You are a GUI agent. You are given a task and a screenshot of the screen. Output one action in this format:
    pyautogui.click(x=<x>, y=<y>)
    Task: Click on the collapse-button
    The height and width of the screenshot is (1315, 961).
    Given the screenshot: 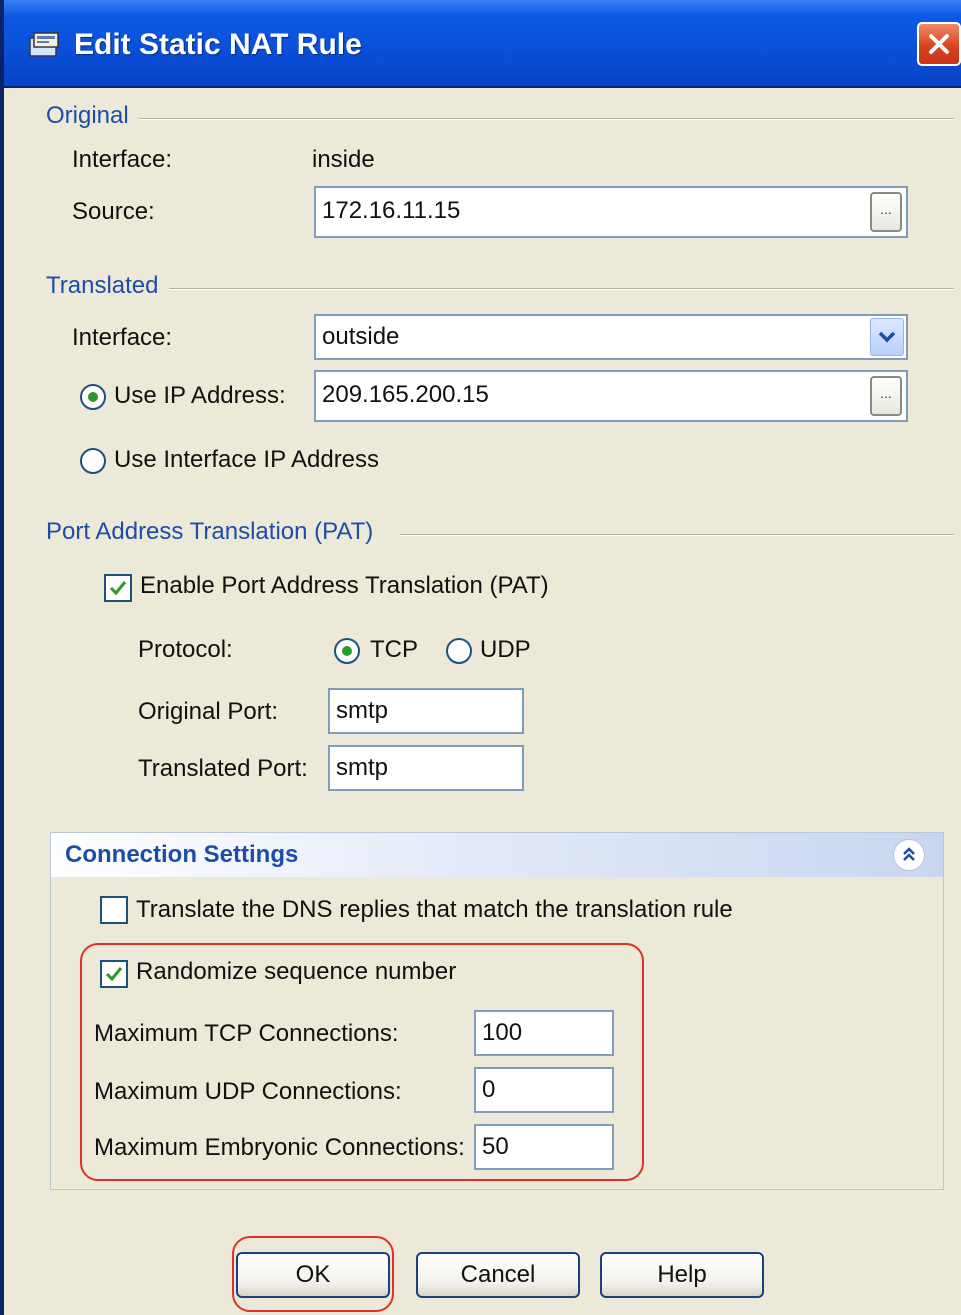 What is the action you would take?
    pyautogui.click(x=909, y=855)
    